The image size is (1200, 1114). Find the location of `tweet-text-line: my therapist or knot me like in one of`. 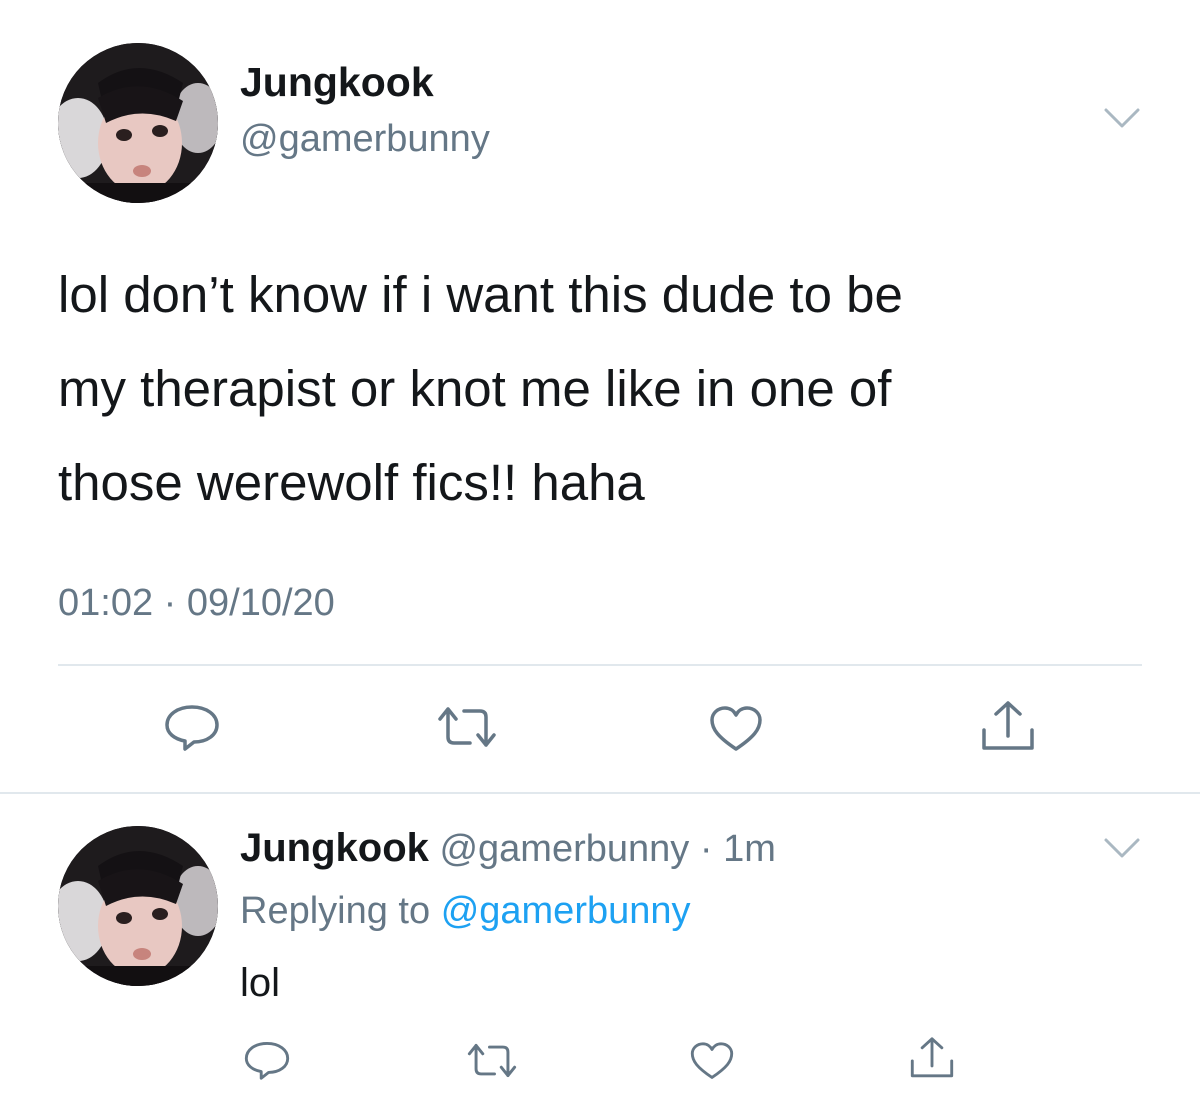

tweet-text-line: my therapist or knot me like in one of is located at coordinates (475, 388).